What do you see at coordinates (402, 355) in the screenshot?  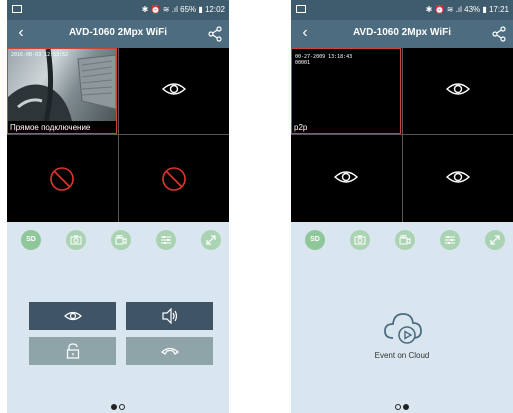 I see `event-cloud-label: Event on Cloud` at bounding box center [402, 355].